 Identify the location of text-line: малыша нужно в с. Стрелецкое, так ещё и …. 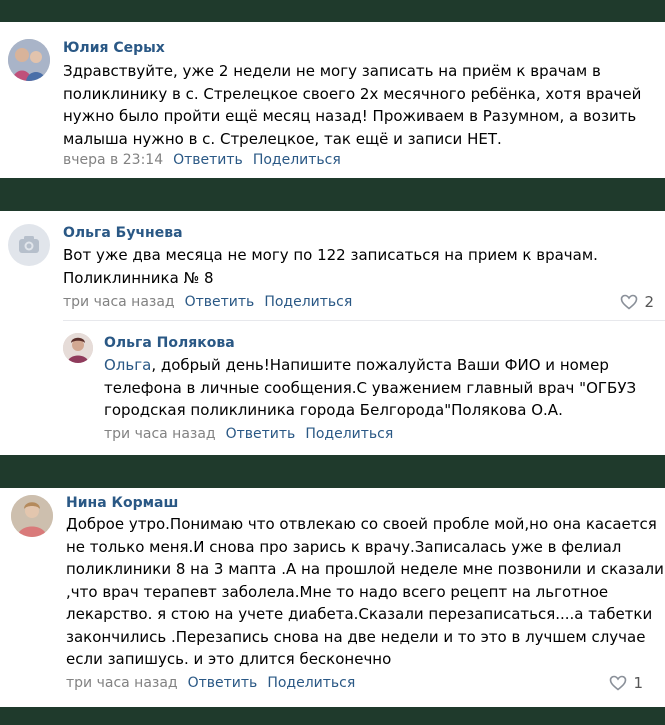
(282, 138).